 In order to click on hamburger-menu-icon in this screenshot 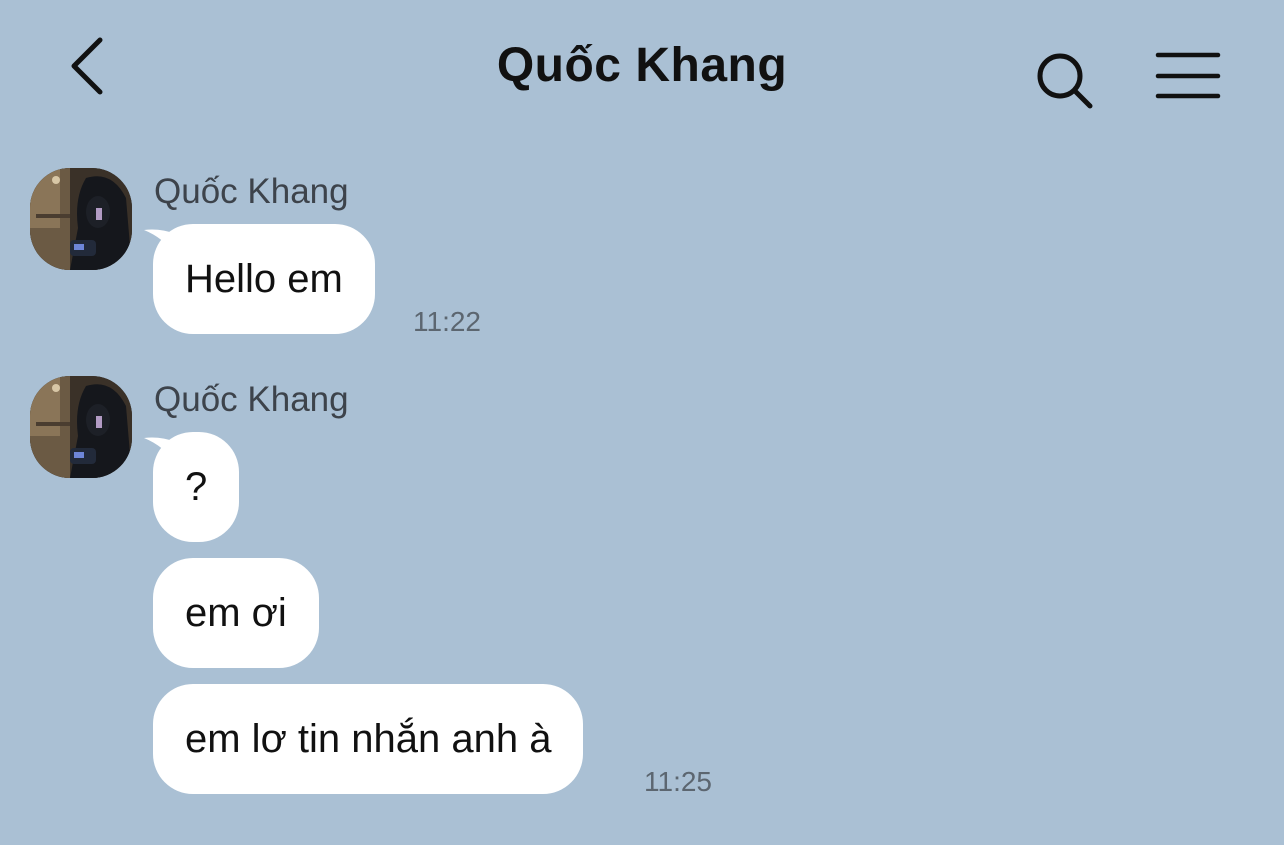, I will do `click(1188, 75)`.